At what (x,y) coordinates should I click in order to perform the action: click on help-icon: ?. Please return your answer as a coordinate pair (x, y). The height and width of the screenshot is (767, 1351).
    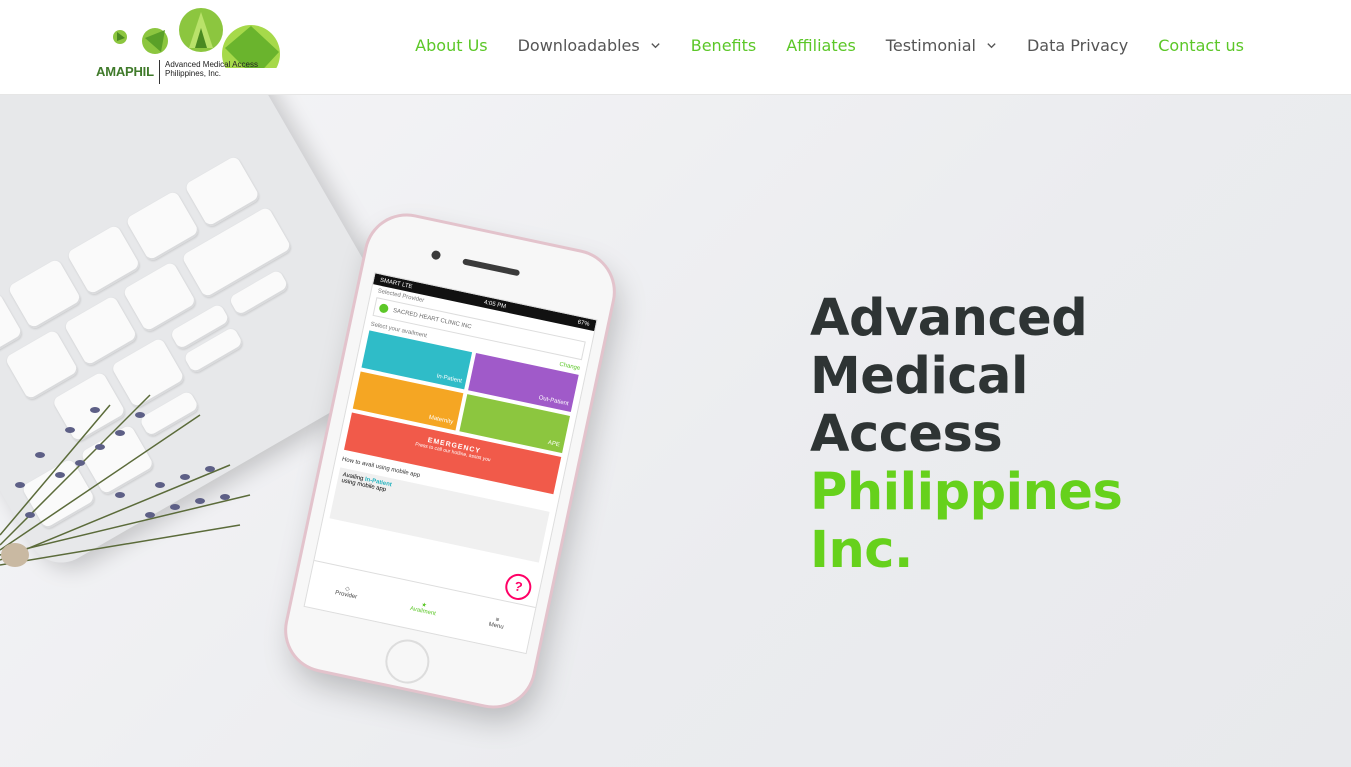
    Looking at the image, I should click on (518, 587).